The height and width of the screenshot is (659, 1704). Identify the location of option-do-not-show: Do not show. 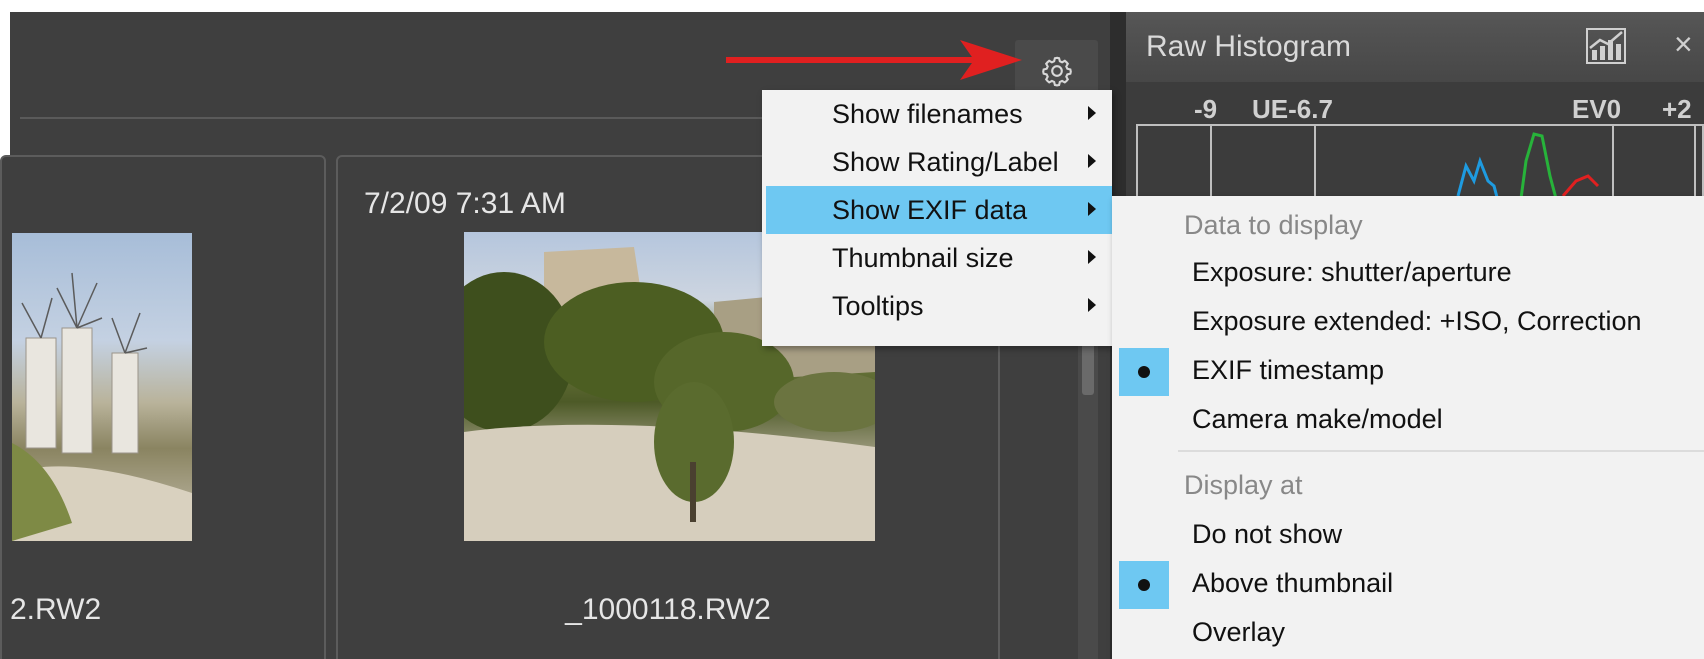
(1408, 534).